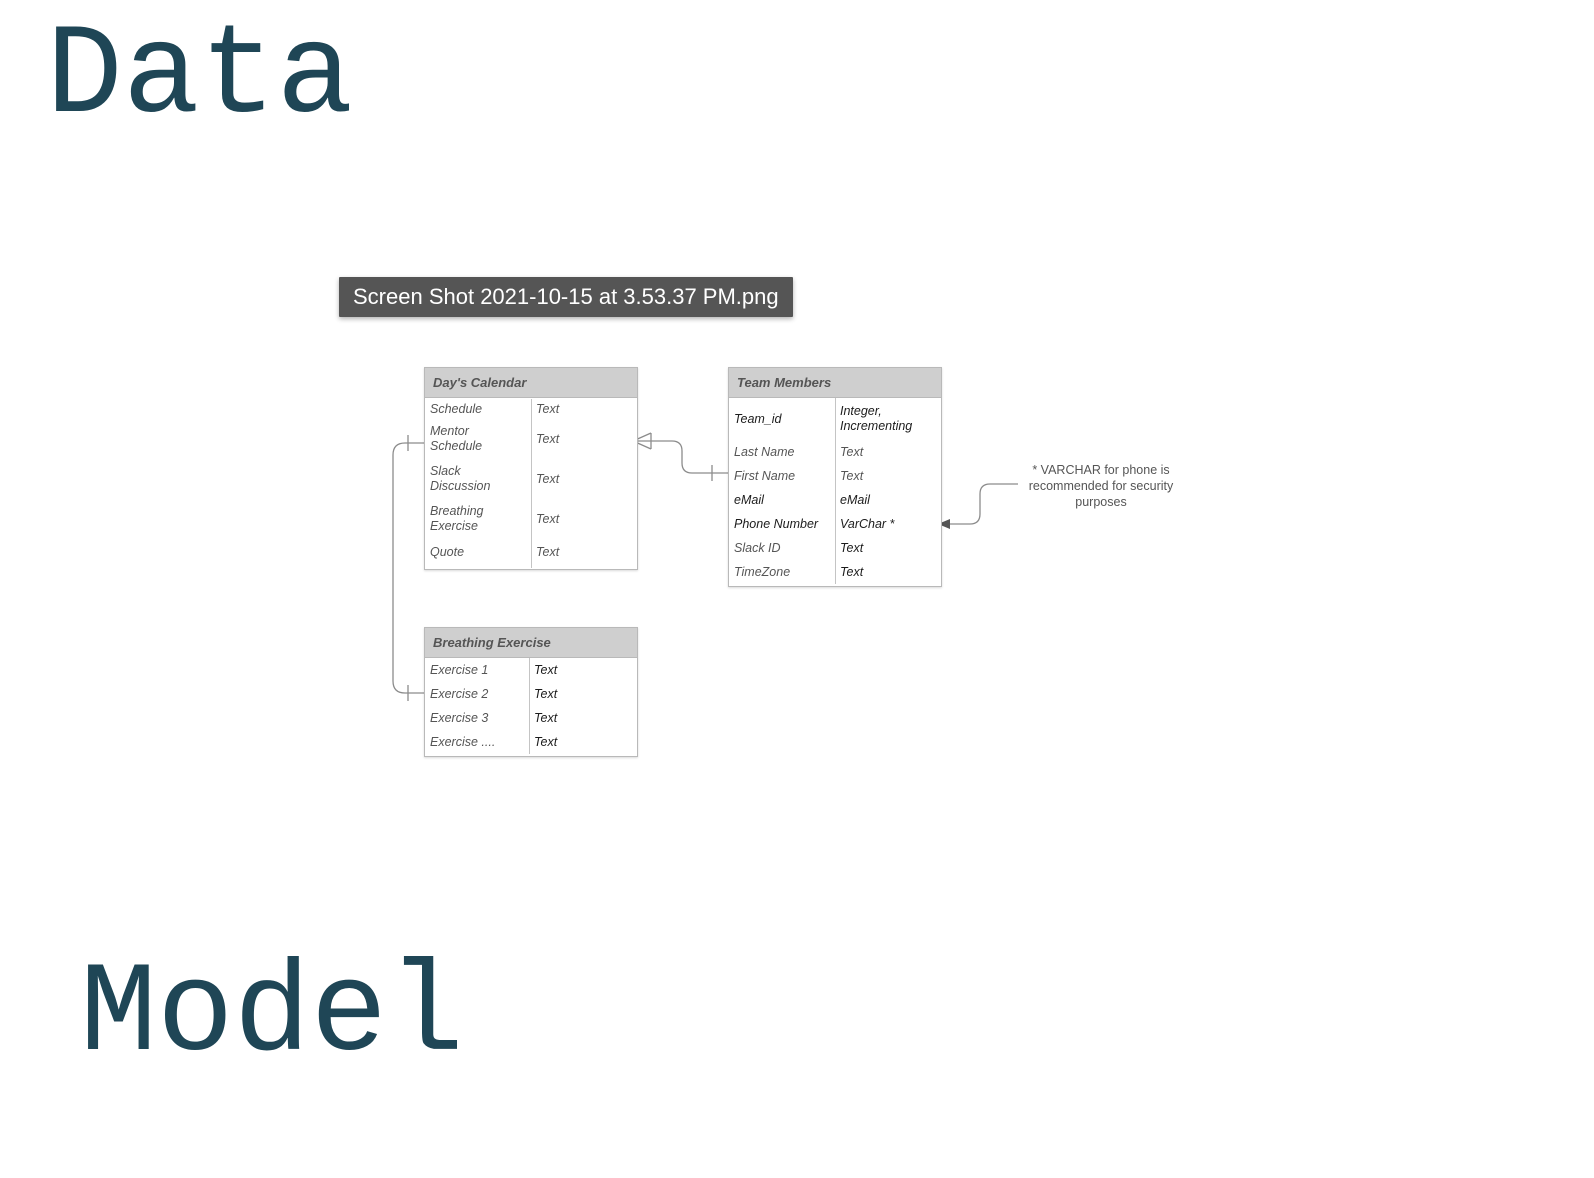 The image size is (1594, 1178). I want to click on field-name: Slack ID, so click(757, 547).